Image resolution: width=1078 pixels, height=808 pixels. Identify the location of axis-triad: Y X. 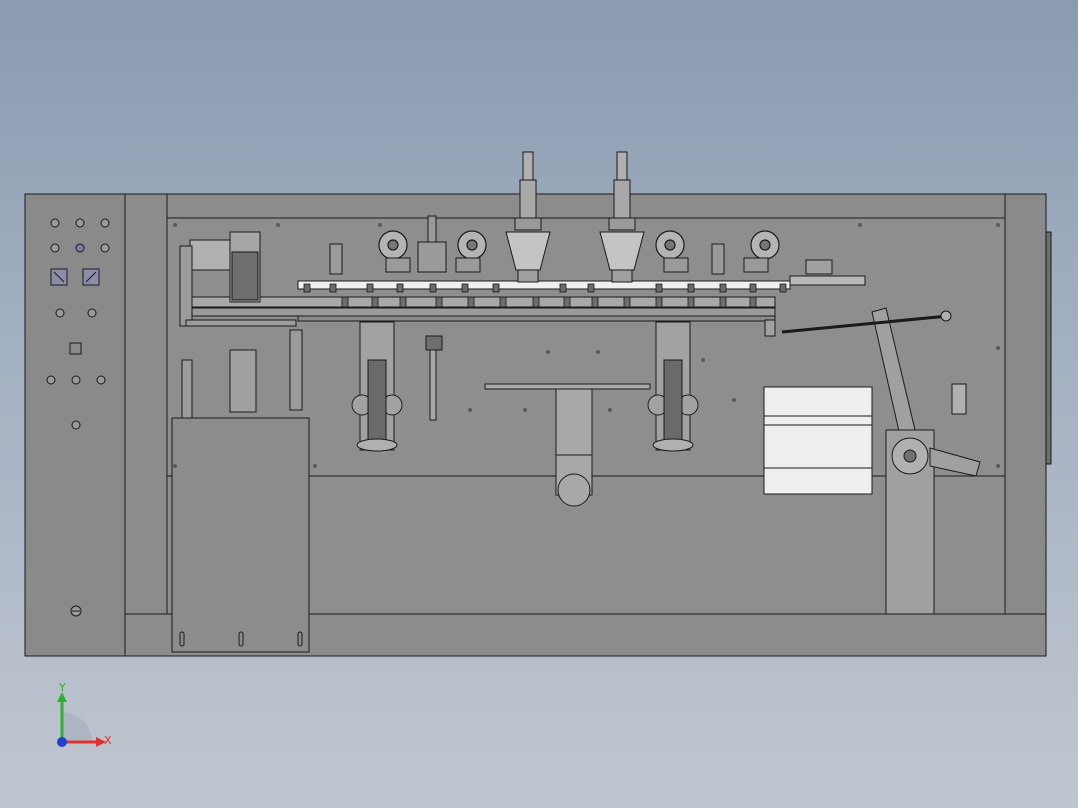
(84, 714).